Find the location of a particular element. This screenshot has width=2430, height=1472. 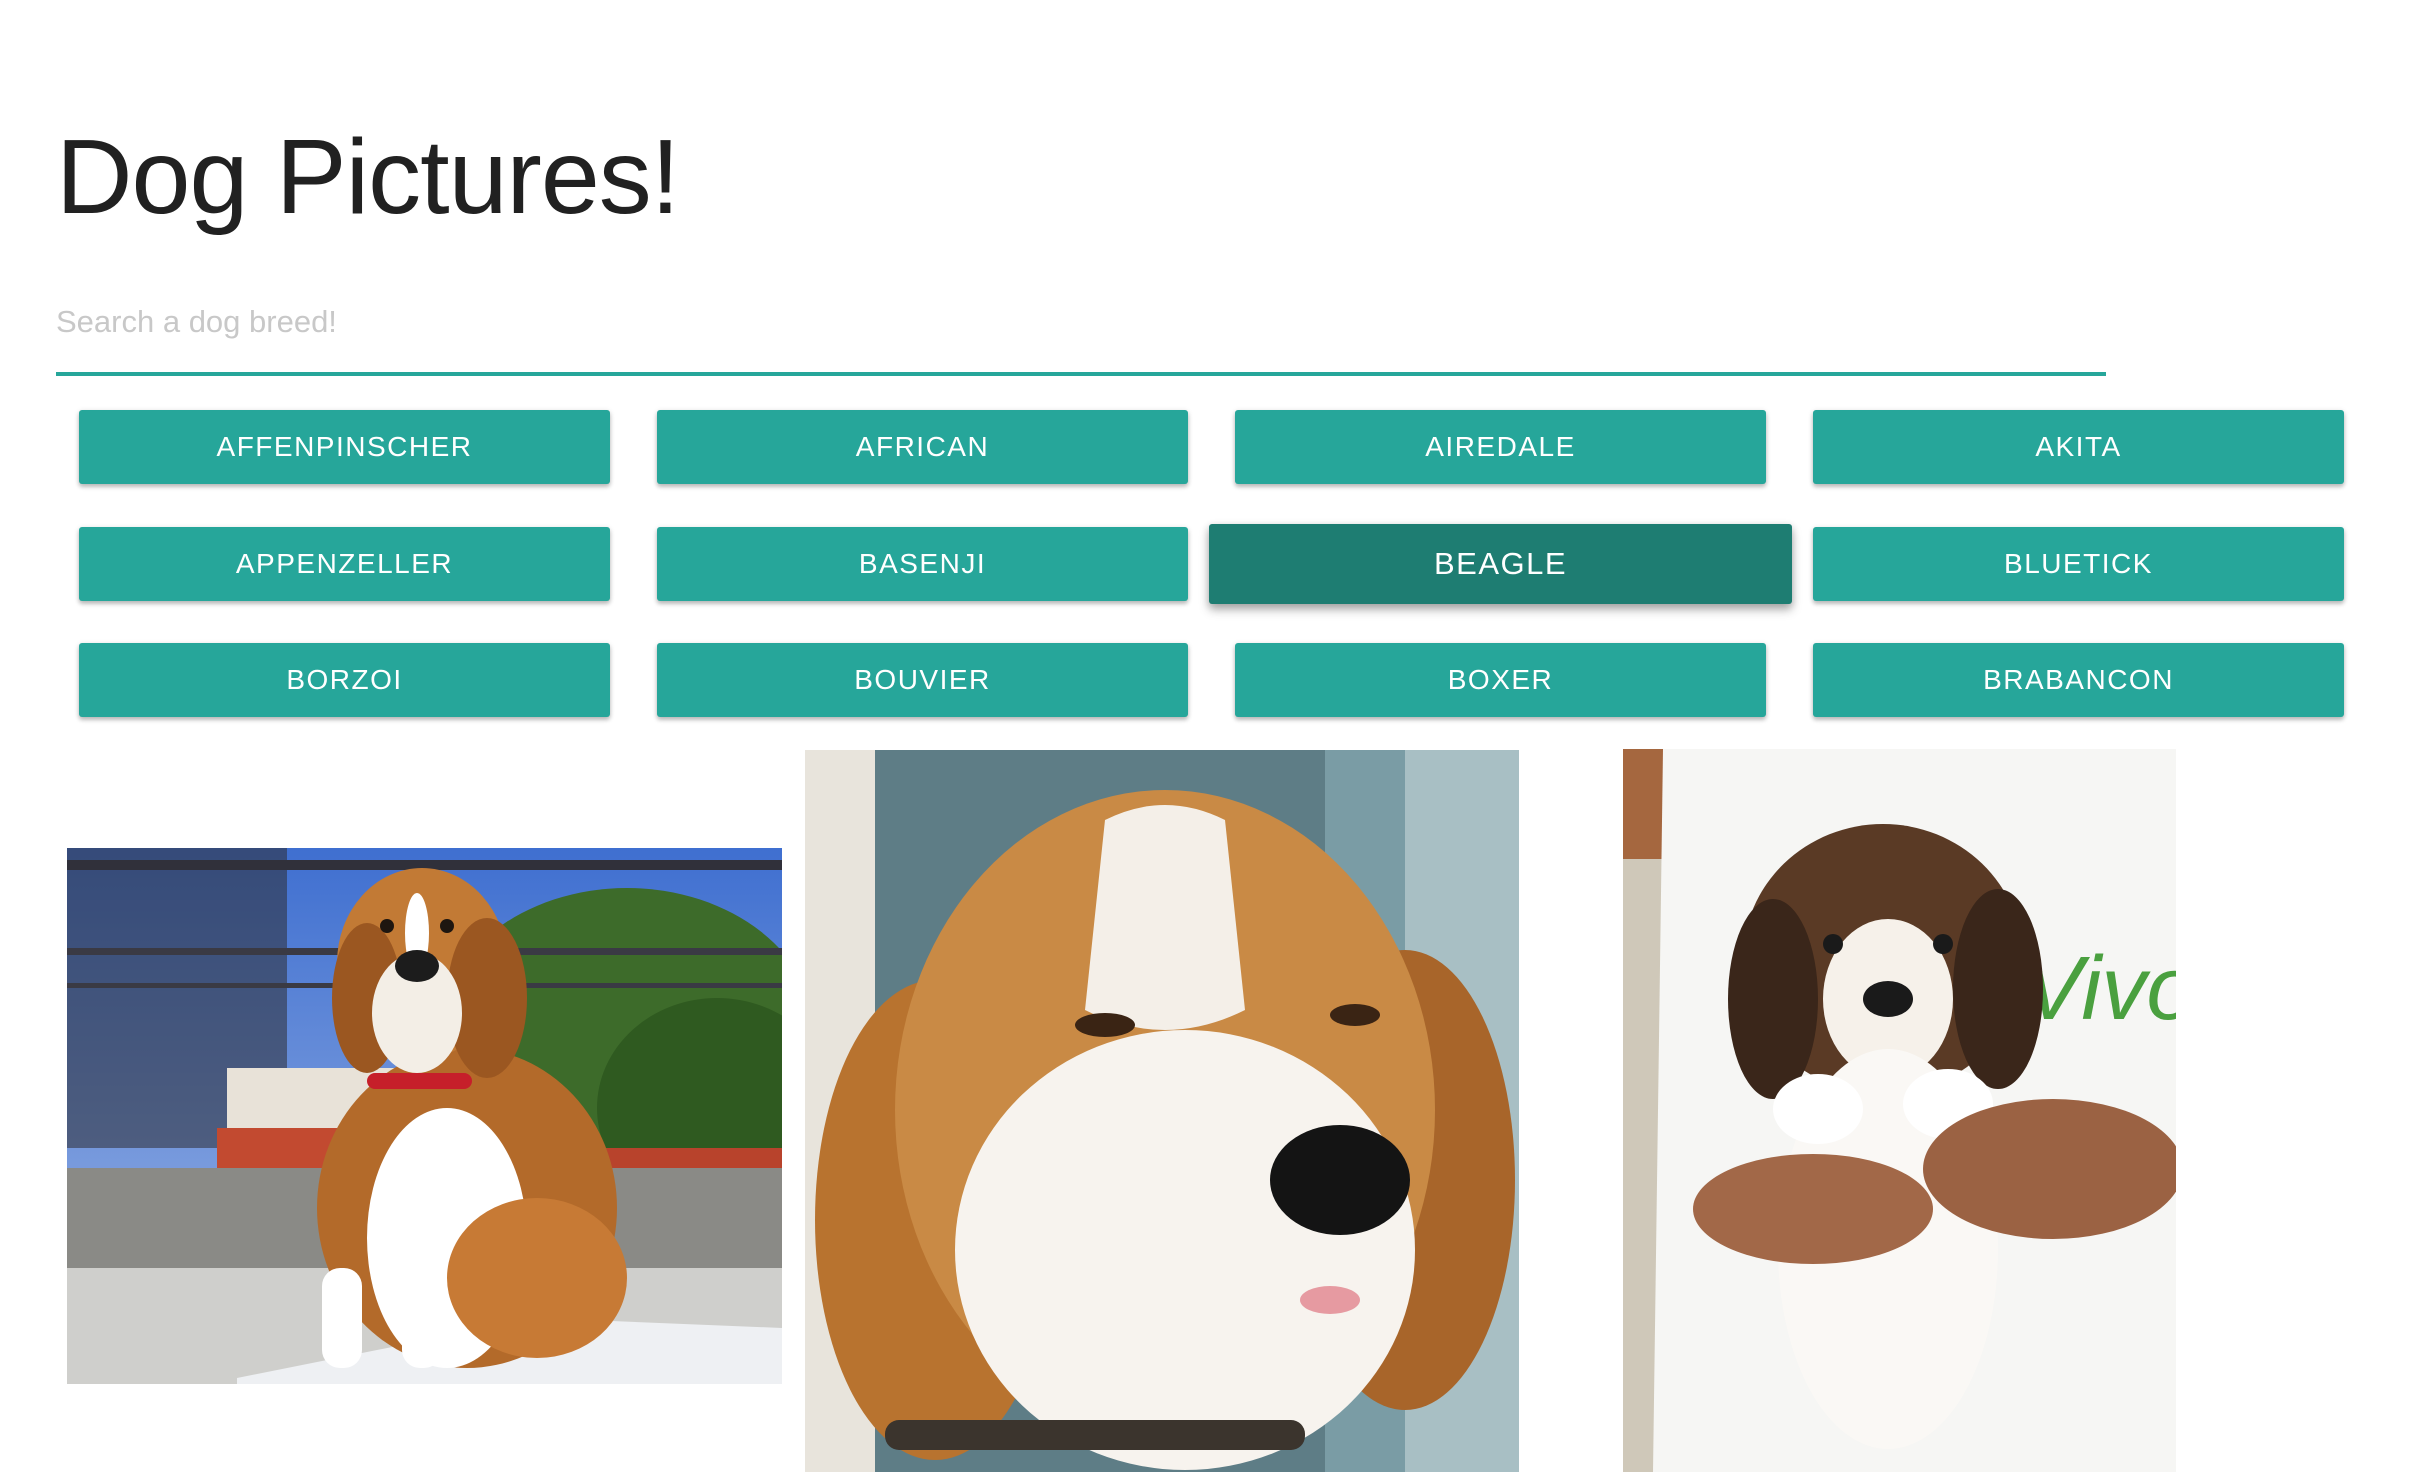

breed-button-appenzeller: APPENZELLER is located at coordinates (344, 564).